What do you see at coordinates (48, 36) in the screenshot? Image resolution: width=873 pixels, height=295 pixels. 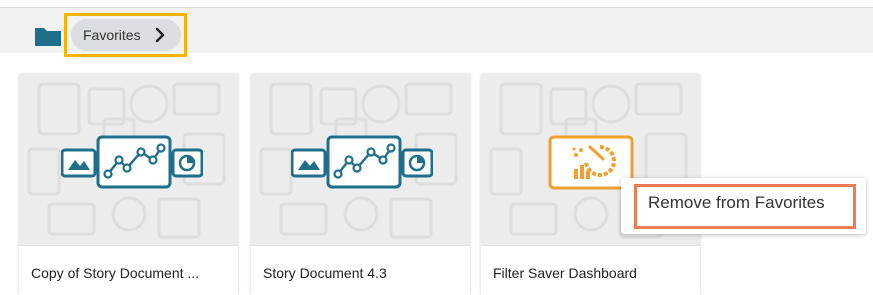 I see `folder-icon` at bounding box center [48, 36].